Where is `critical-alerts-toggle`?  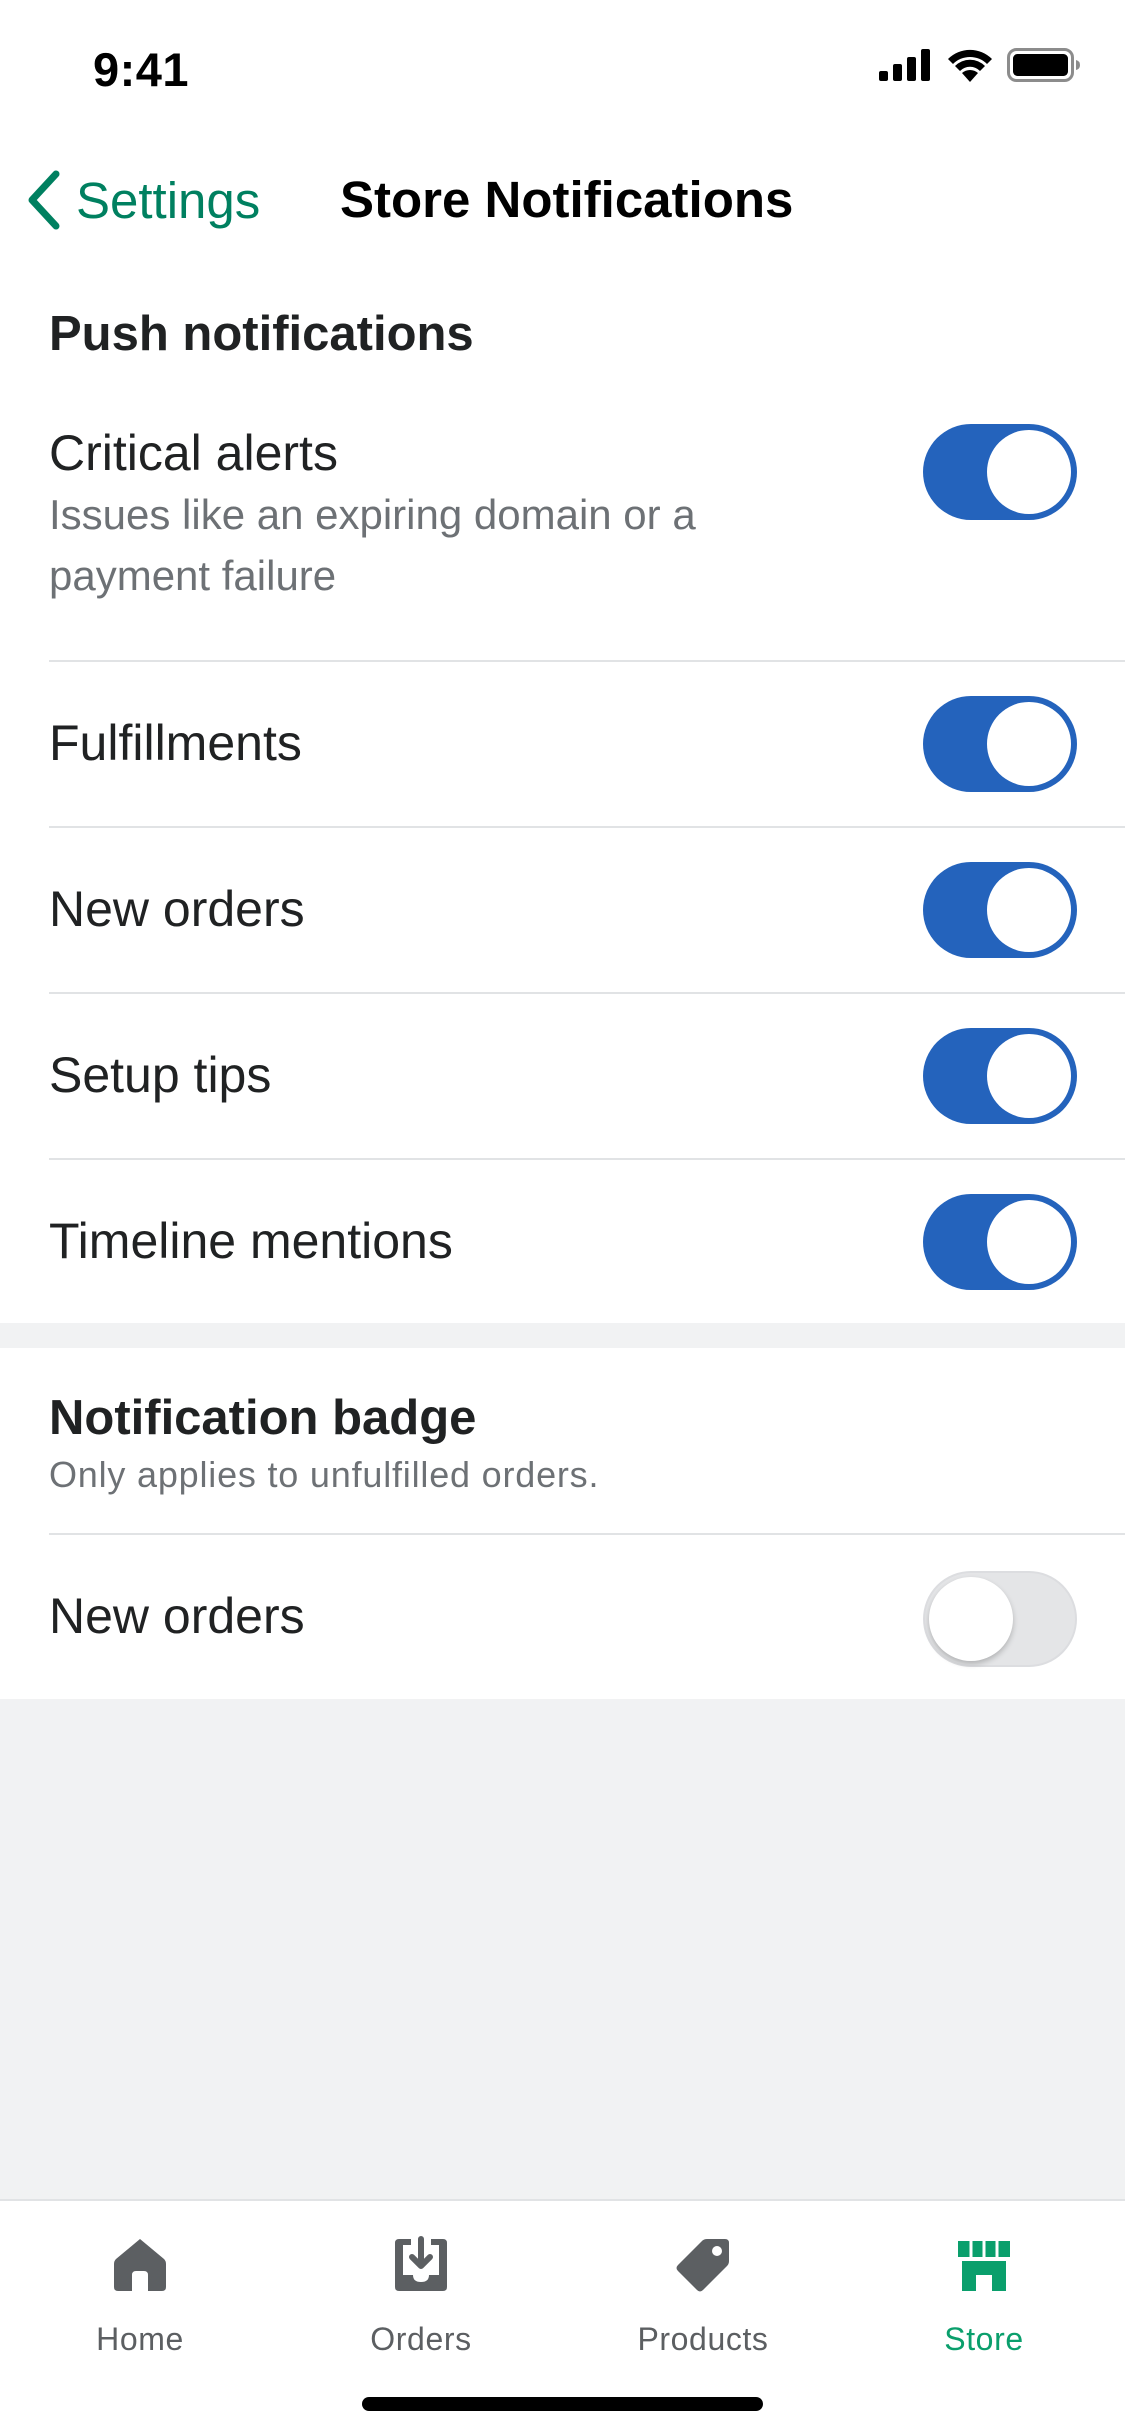
critical-alerts-toggle is located at coordinates (1000, 472).